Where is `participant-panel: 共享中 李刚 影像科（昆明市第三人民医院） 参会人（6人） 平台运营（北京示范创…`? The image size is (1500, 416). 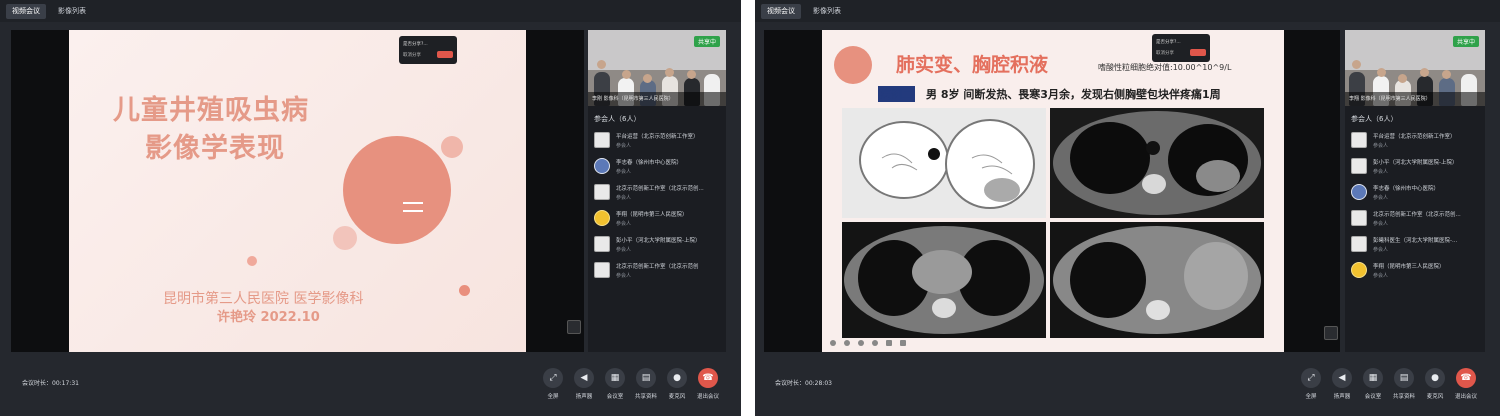
participant-panel: 共享中 李刚 影像科（昆明市第三人民医院） 参会人（6人） 平台运营（北京示范创… is located at coordinates (657, 191).